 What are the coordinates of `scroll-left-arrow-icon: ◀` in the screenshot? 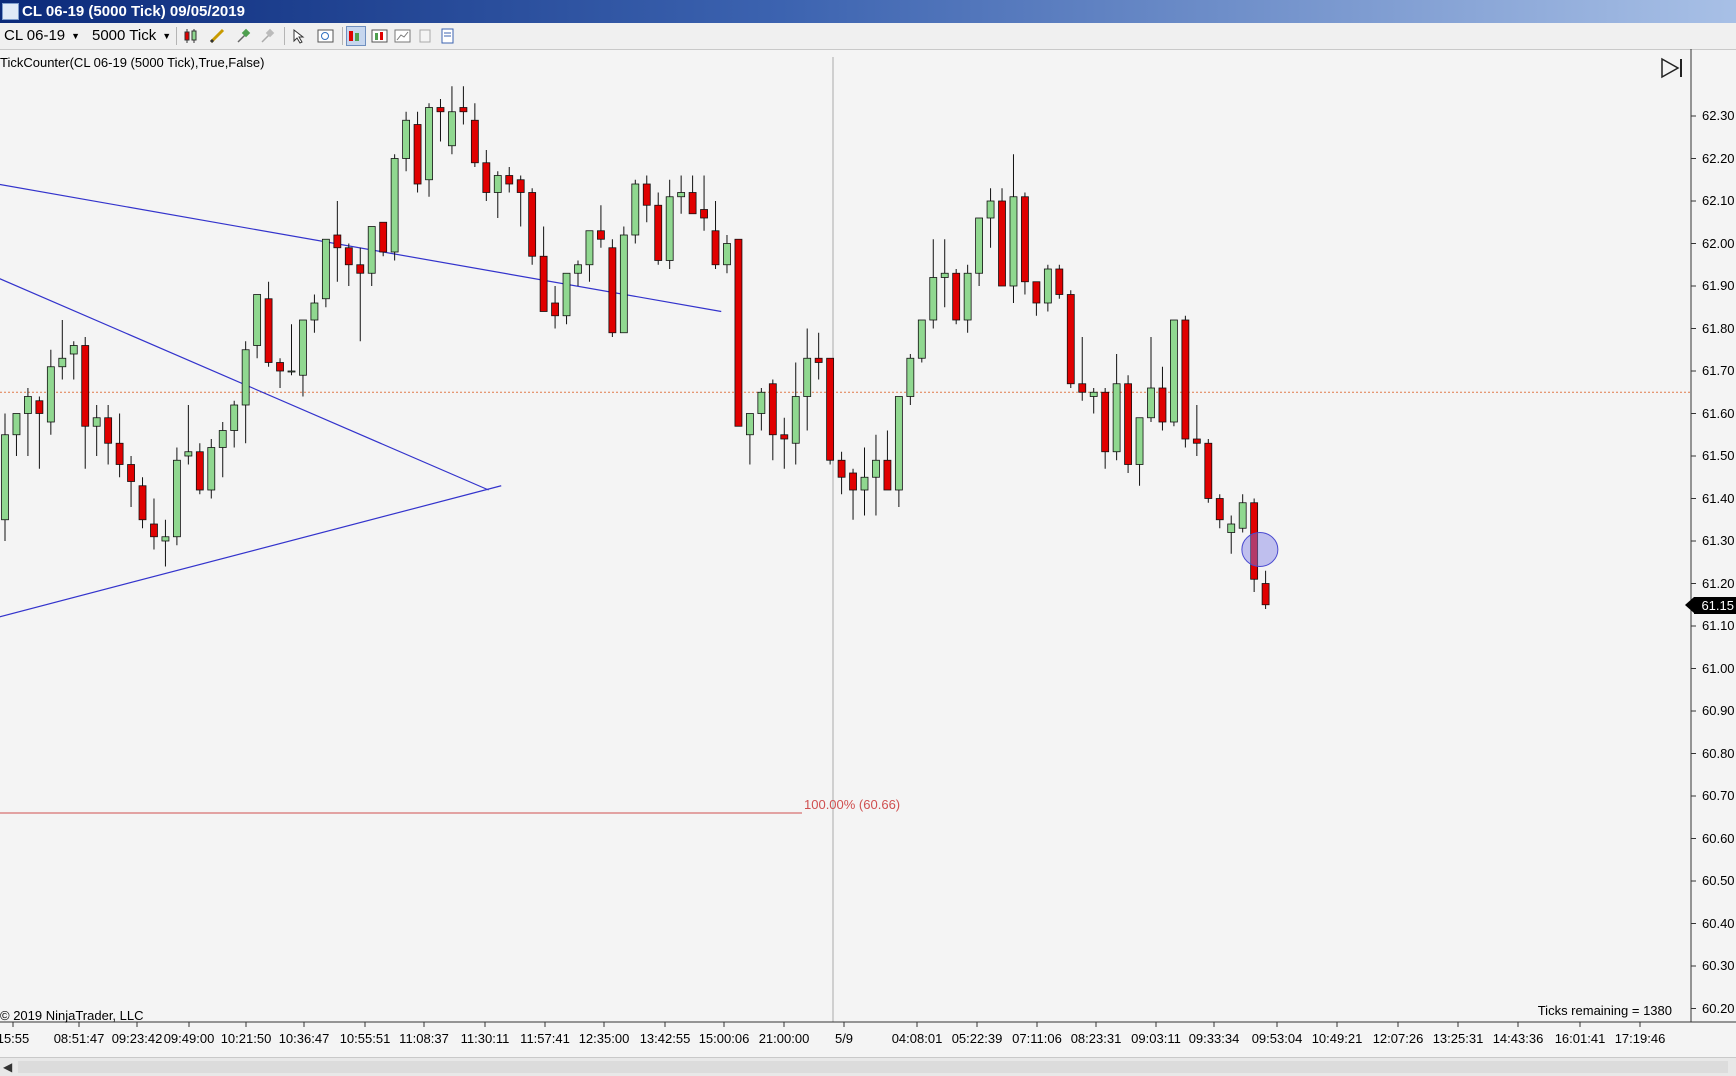 It's located at (7, 1067).